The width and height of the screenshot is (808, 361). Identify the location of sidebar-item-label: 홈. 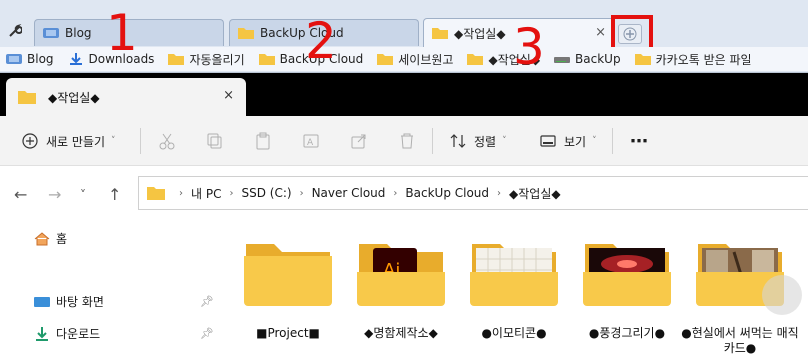
(62, 239).